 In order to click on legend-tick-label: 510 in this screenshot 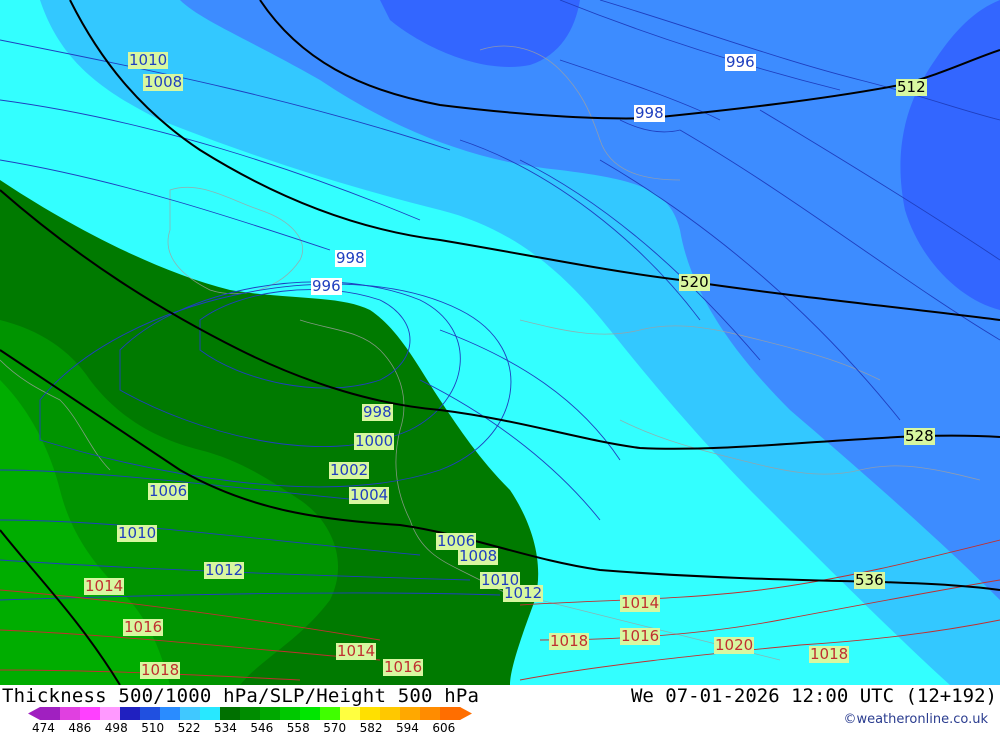, I will do `click(152, 727)`.